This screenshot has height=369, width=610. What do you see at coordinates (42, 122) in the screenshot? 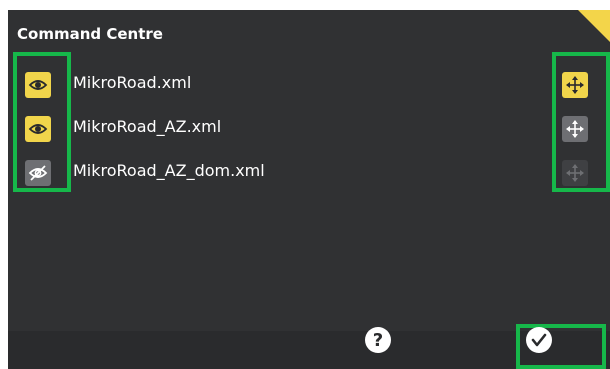
I see `visibility-column-highlight` at bounding box center [42, 122].